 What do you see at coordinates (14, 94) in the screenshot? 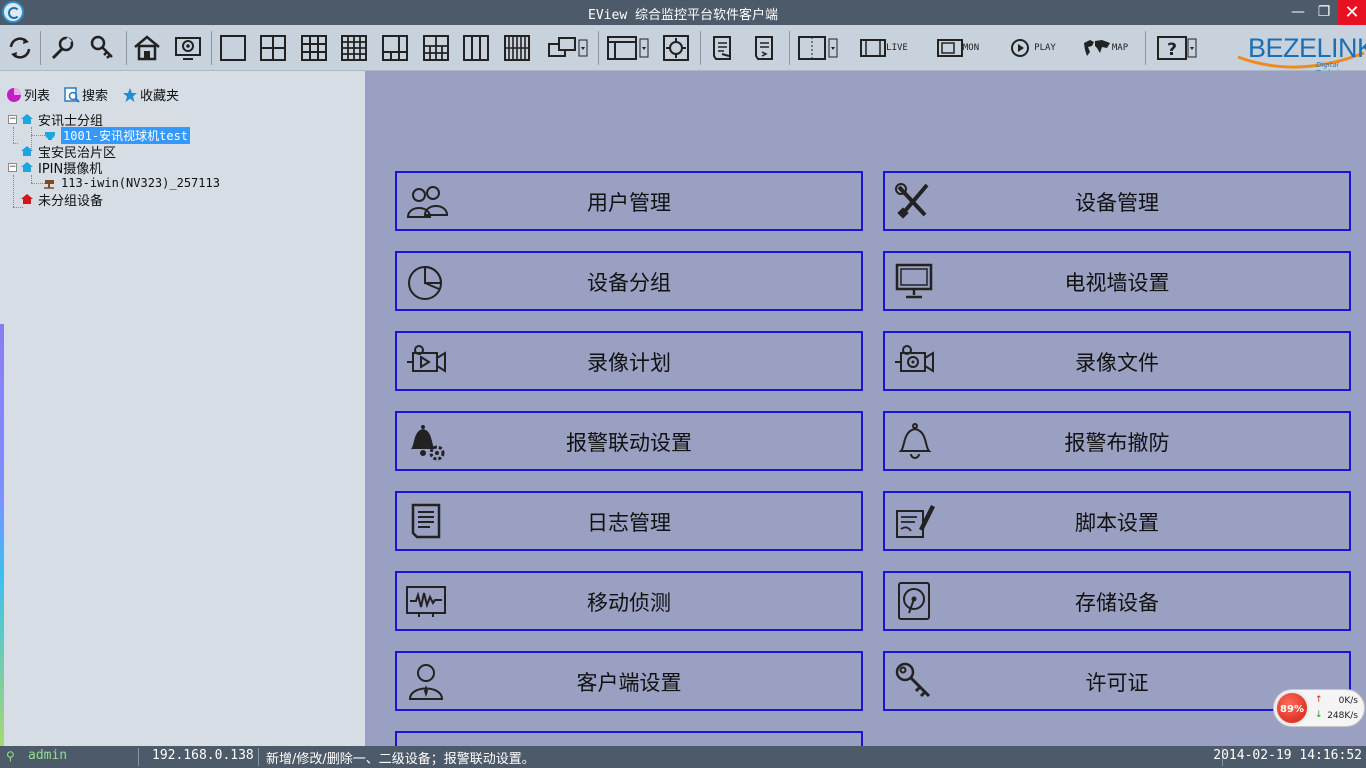
I see `pie-icon` at bounding box center [14, 94].